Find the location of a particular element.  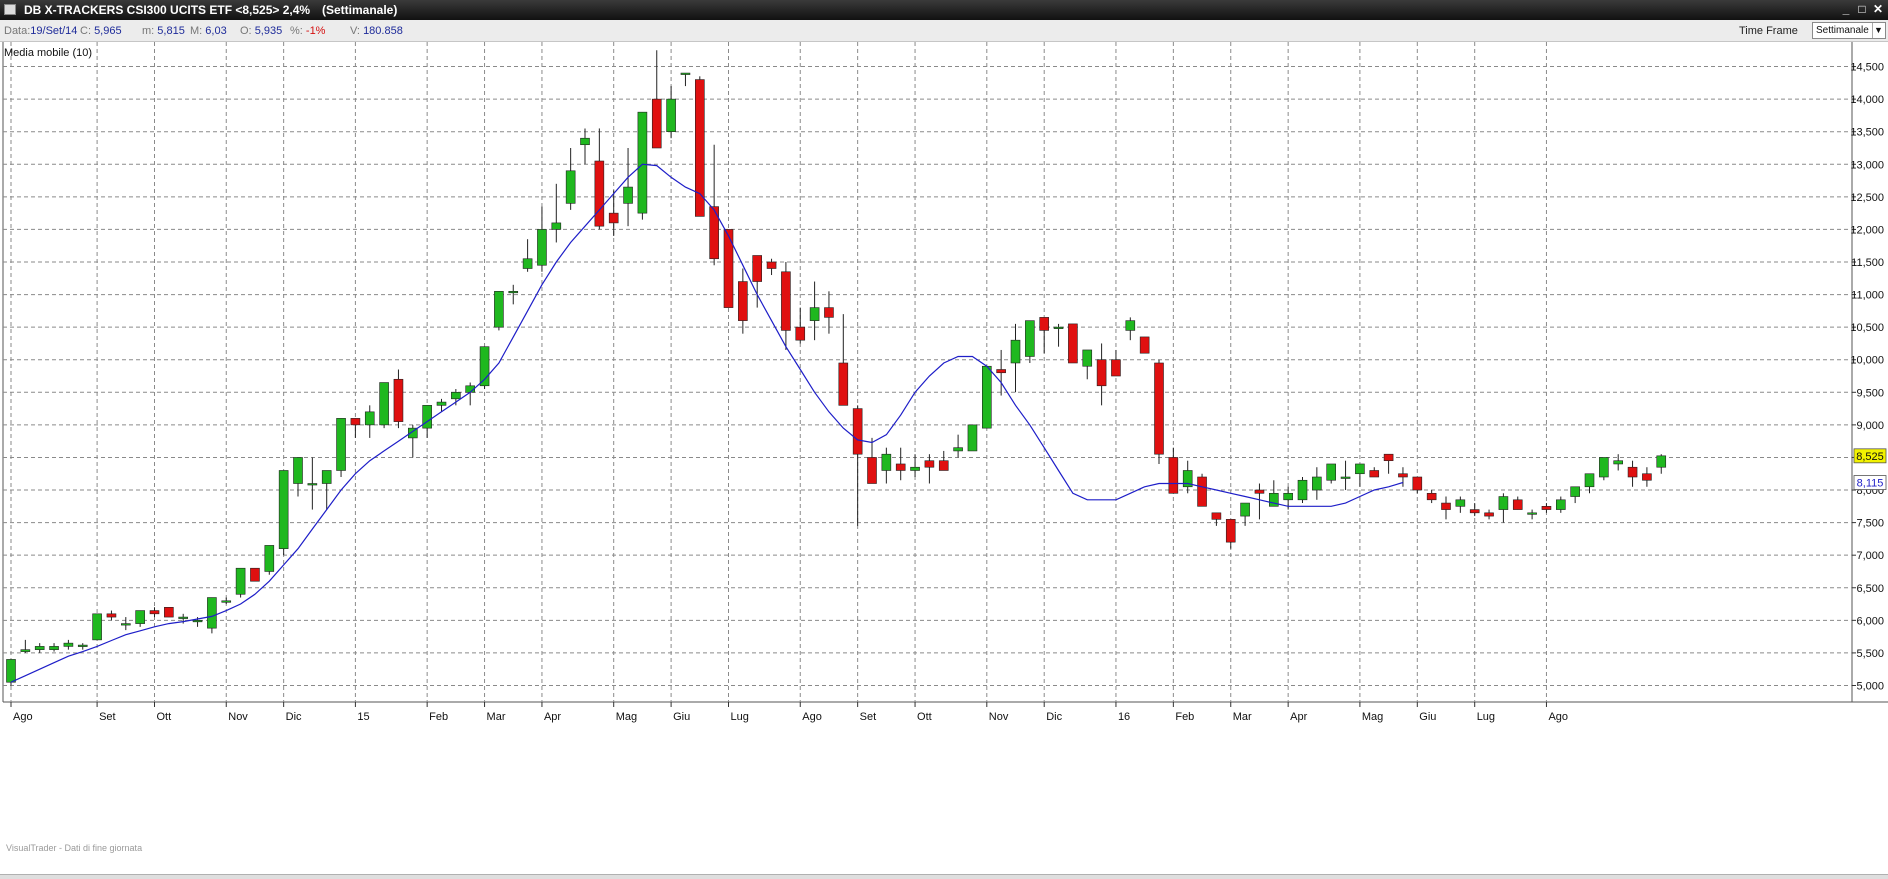

x-tick-label: Feb is located at coordinates (438, 717).